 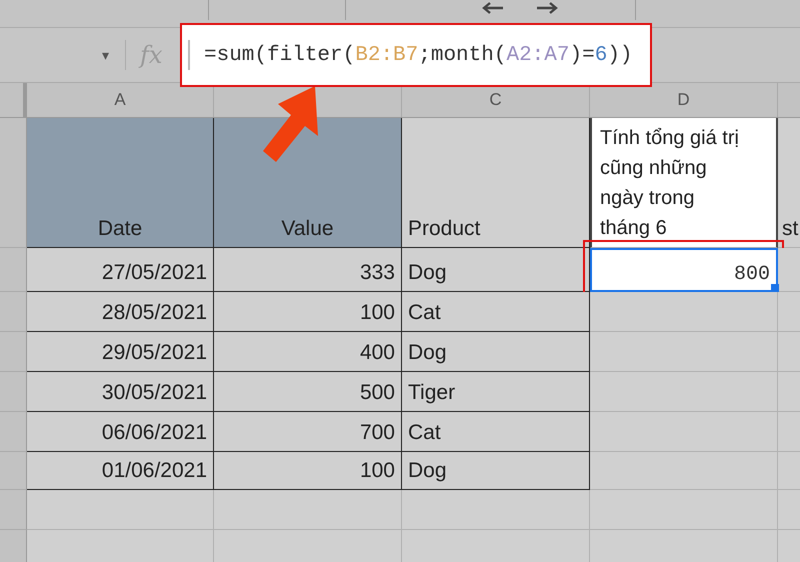 I want to click on table-header-cell: Date, so click(x=120, y=183).